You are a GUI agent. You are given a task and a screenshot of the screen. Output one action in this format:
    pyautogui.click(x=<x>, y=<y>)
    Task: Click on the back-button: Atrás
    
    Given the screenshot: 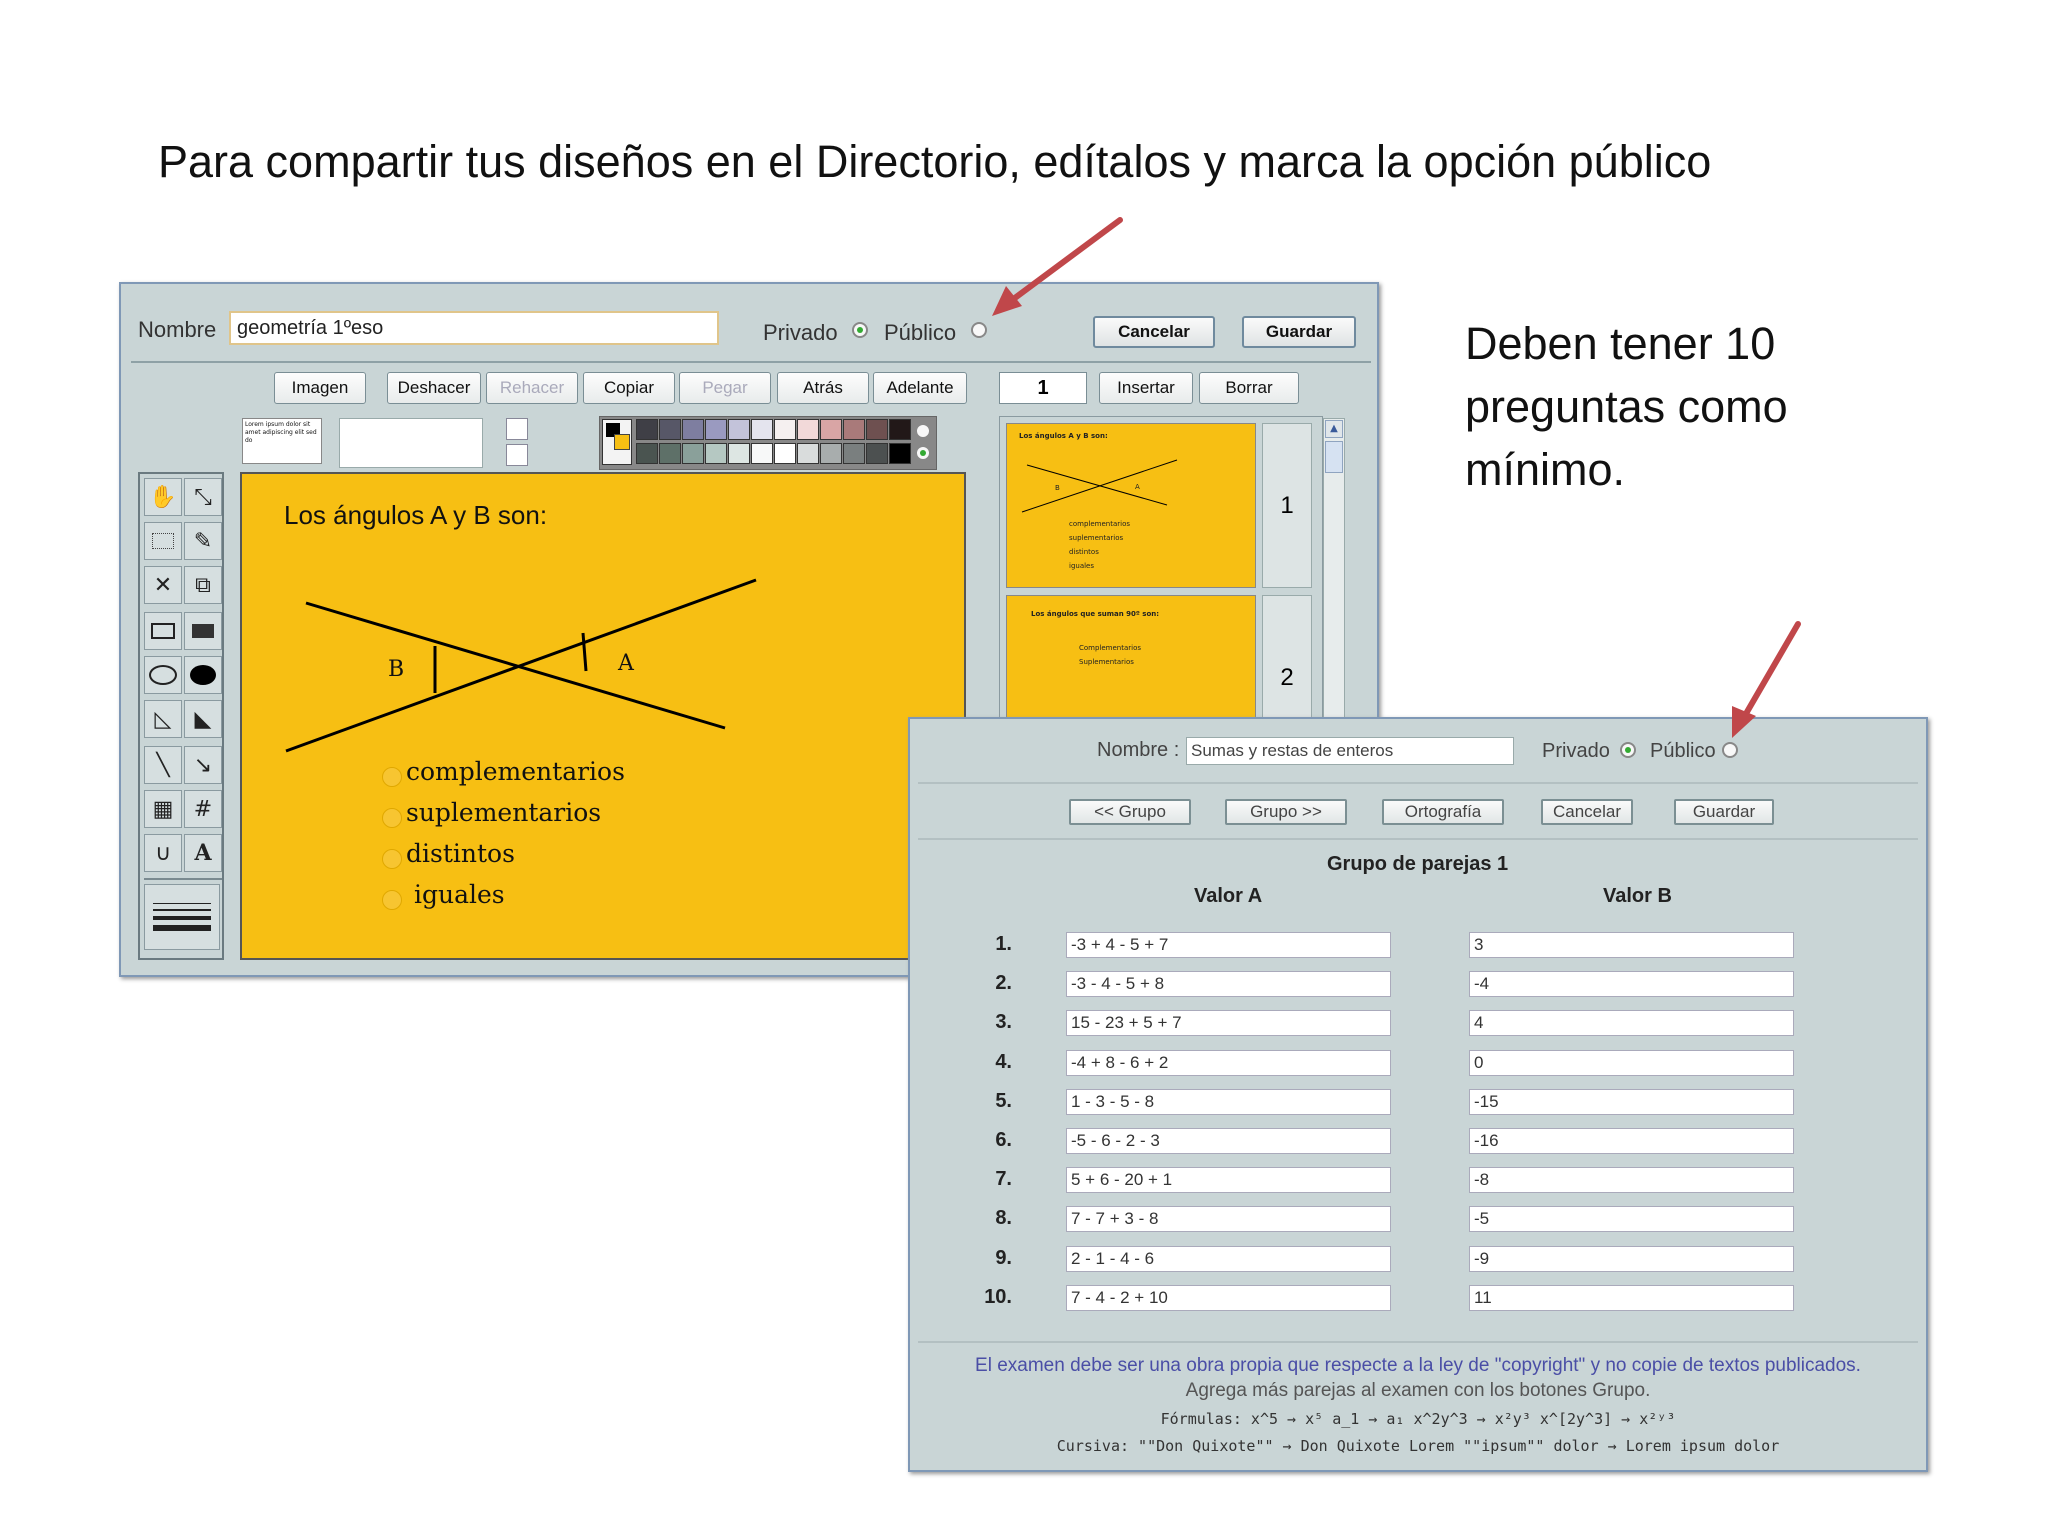 What is the action you would take?
    pyautogui.click(x=823, y=388)
    